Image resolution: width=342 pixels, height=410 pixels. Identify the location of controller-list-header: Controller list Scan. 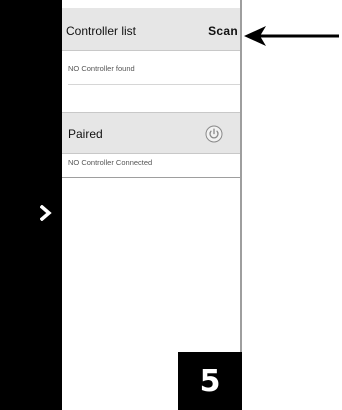
(151, 29).